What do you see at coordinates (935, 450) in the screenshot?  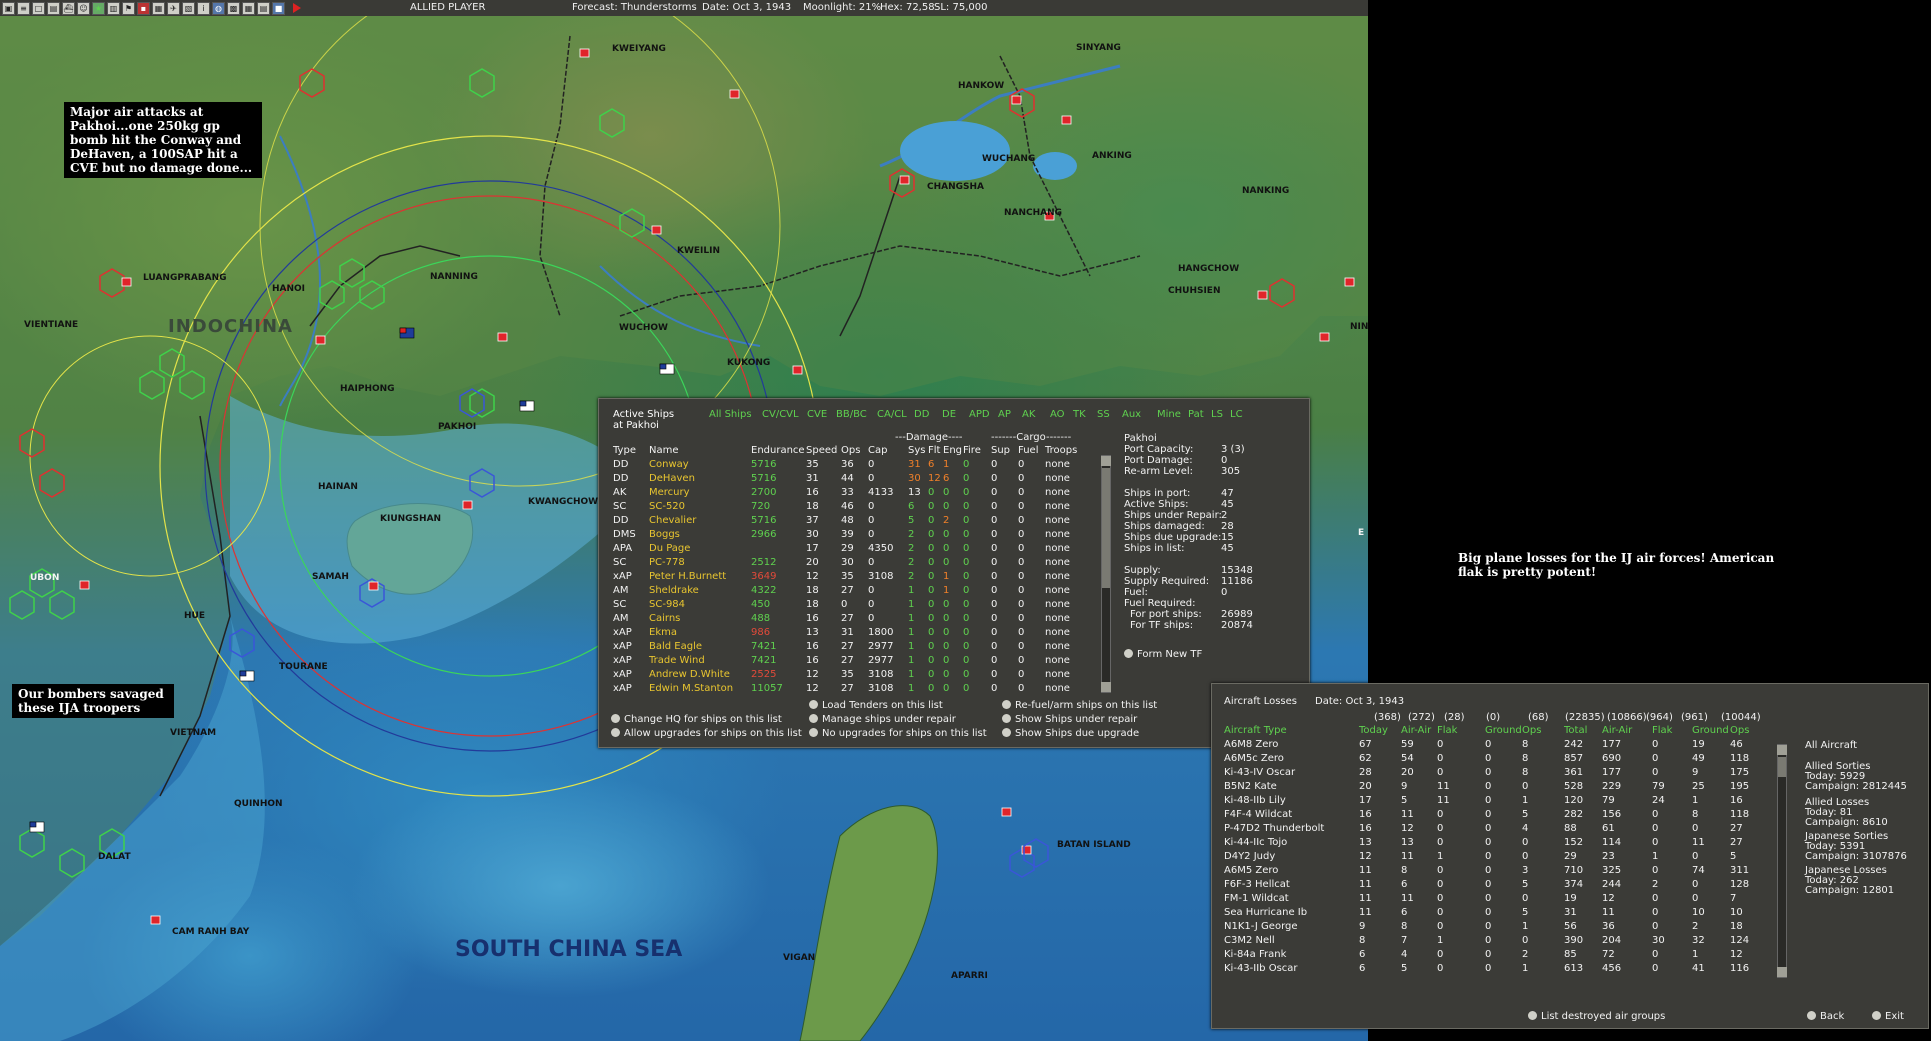 I see `col-flt: Flt` at bounding box center [935, 450].